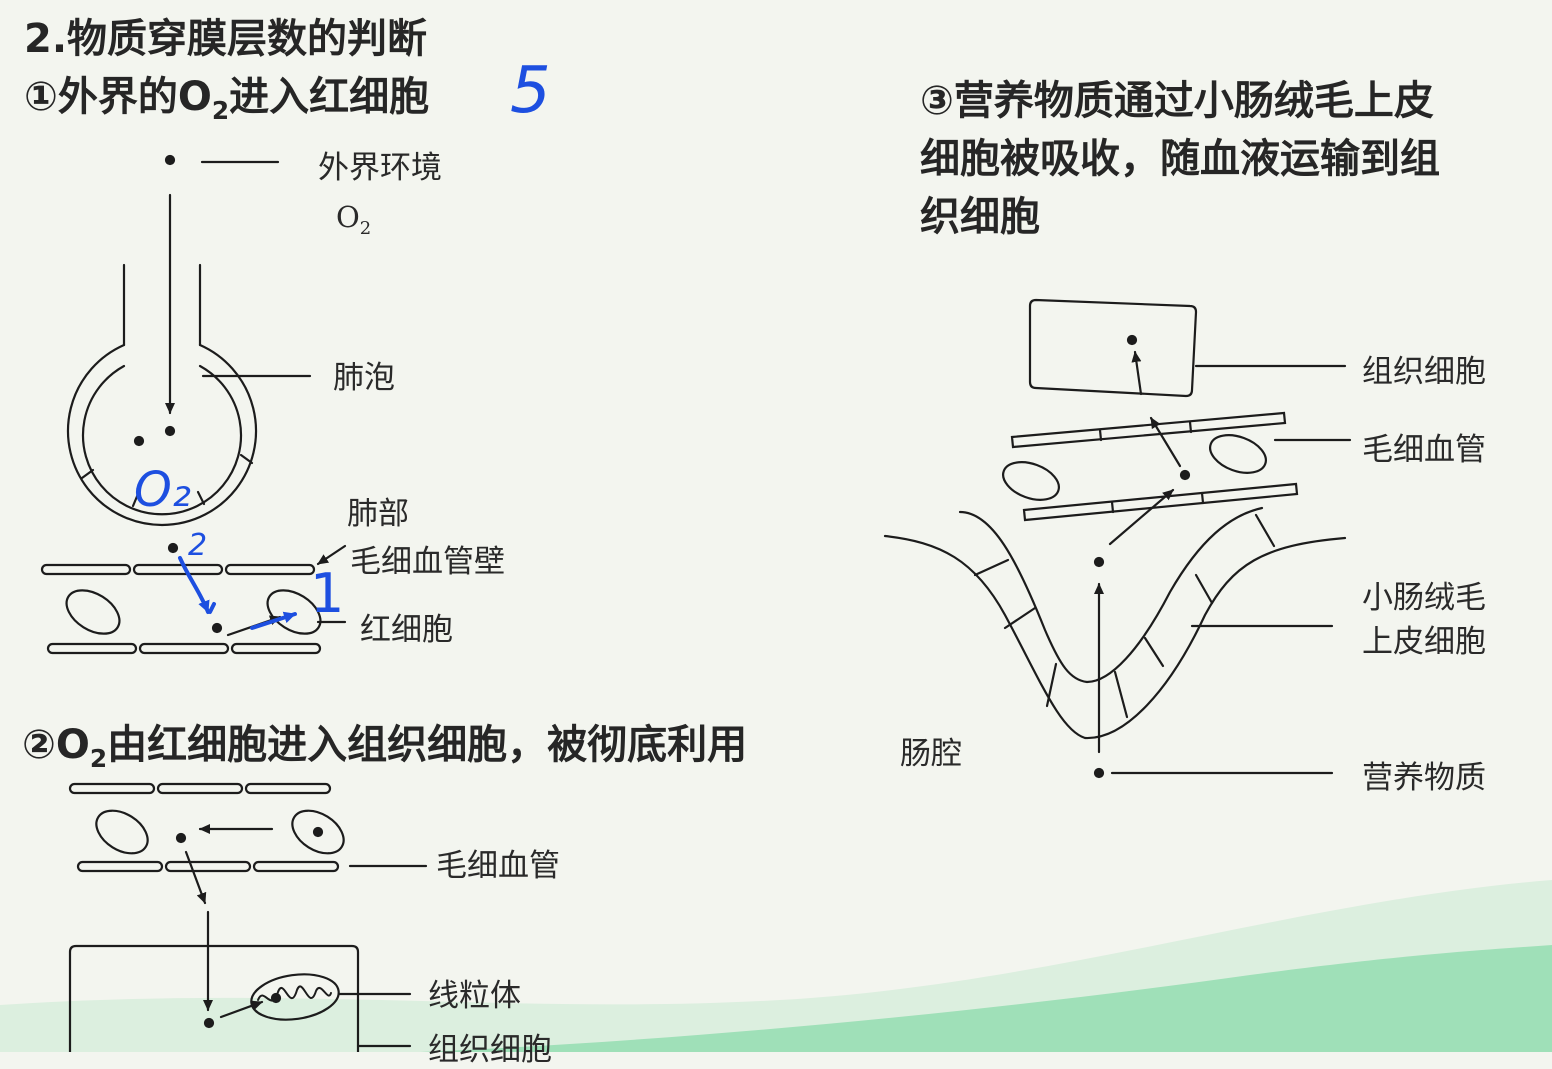 The height and width of the screenshot is (1069, 1552). Describe the element at coordinates (1099, 773) in the screenshot. I see `nutrient-dot-lumen` at that location.